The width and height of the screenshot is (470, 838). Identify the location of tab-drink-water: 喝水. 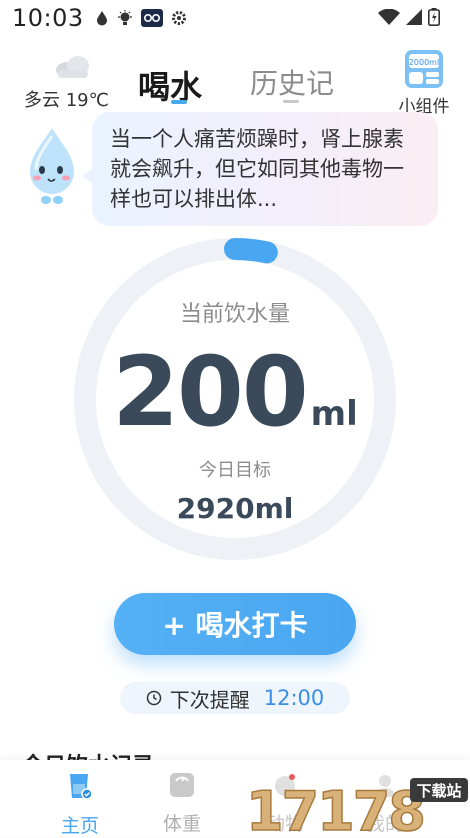
(170, 85).